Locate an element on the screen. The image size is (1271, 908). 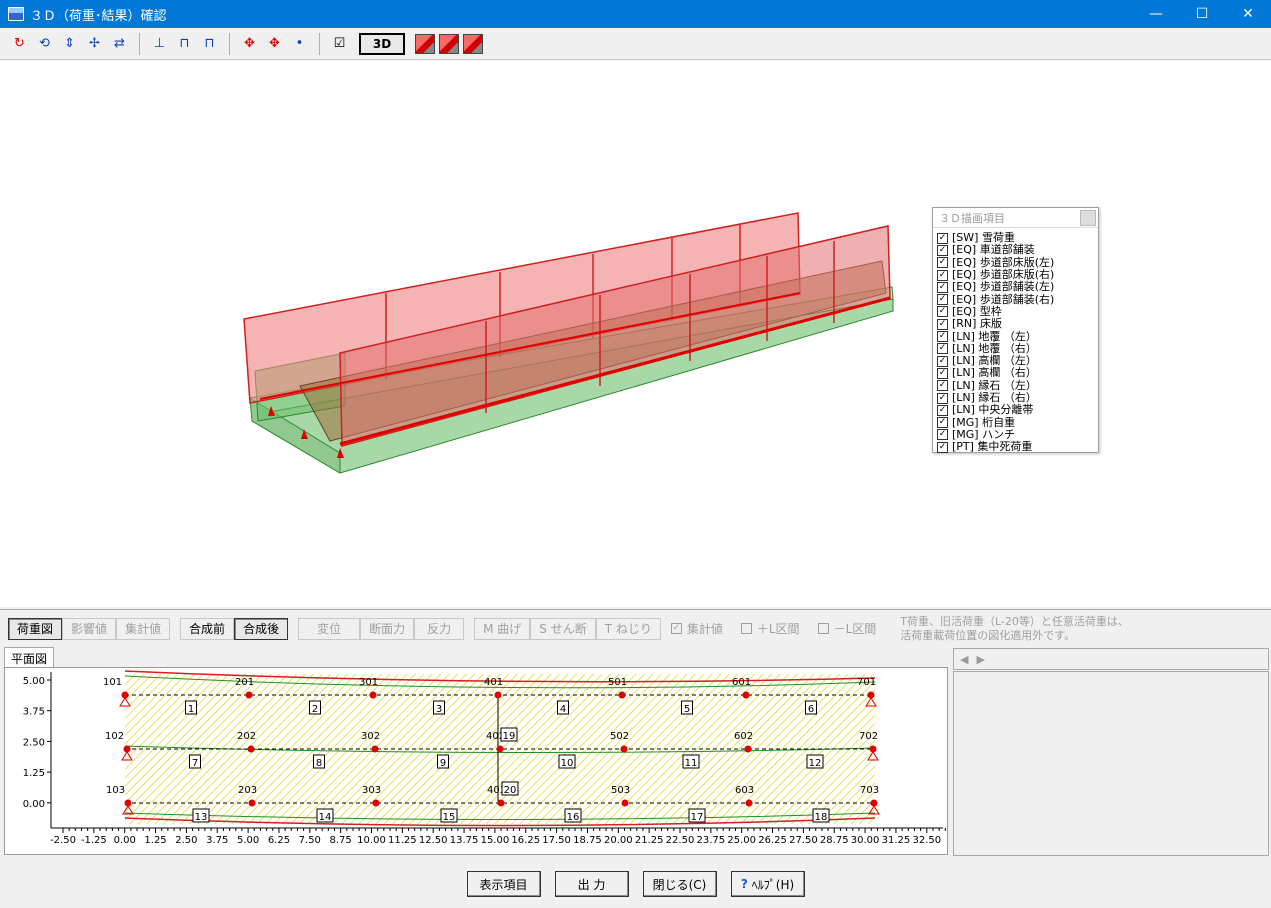
legend-item: ✓ [LN] 高欄 （右） is located at coordinates (1017, 373).